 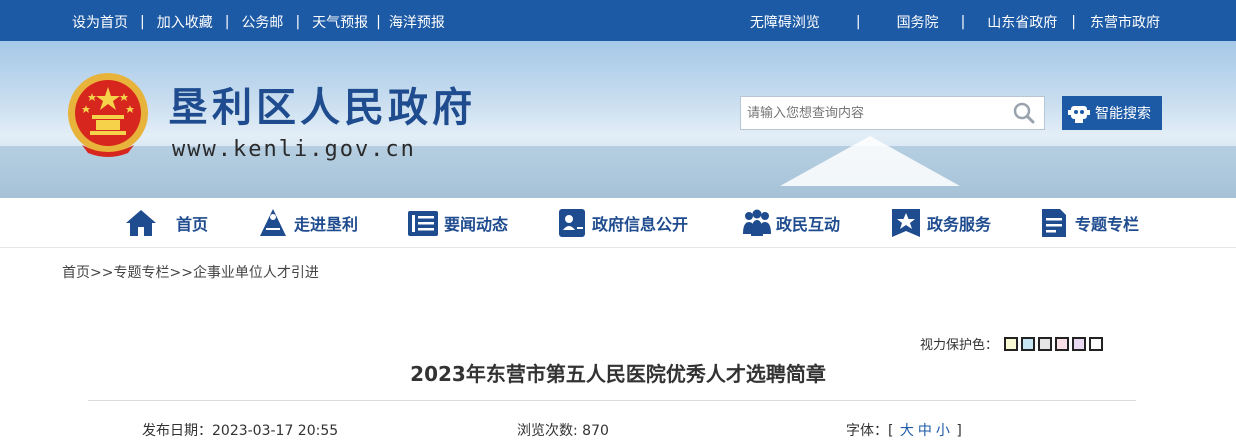 I want to click on nav-label: 走进垦利, so click(x=326, y=224).